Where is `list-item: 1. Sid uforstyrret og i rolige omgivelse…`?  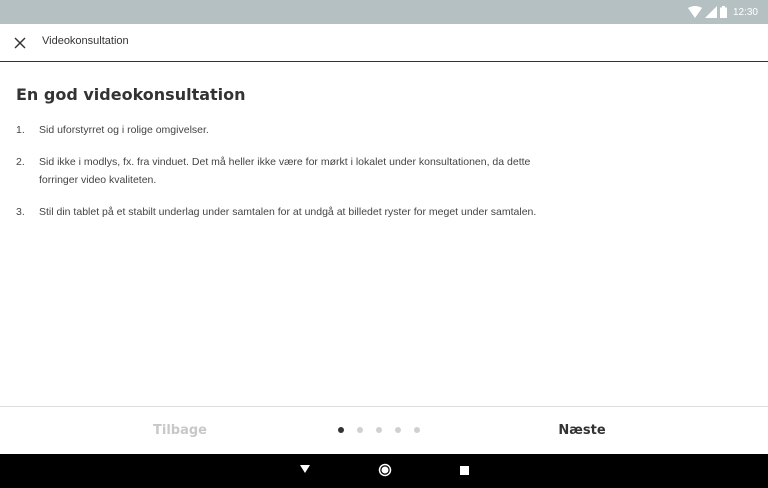 list-item: 1. Sid uforstyrret og i rolige omgivelse… is located at coordinates (286, 130).